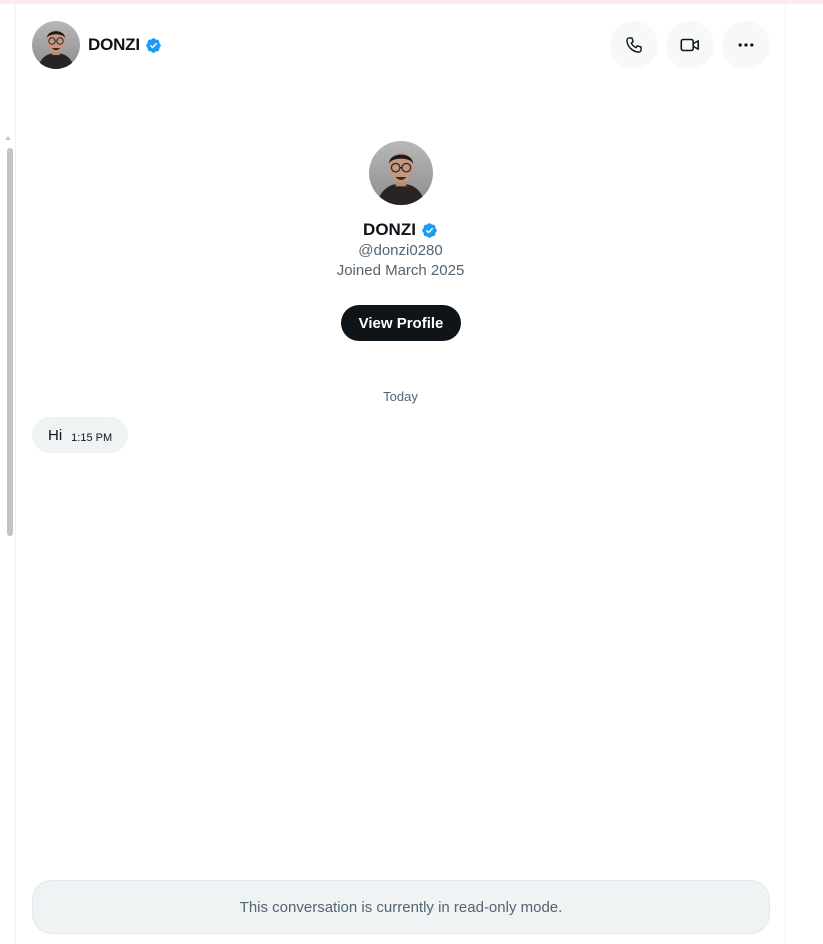  I want to click on phone-call-button, so click(634, 45).